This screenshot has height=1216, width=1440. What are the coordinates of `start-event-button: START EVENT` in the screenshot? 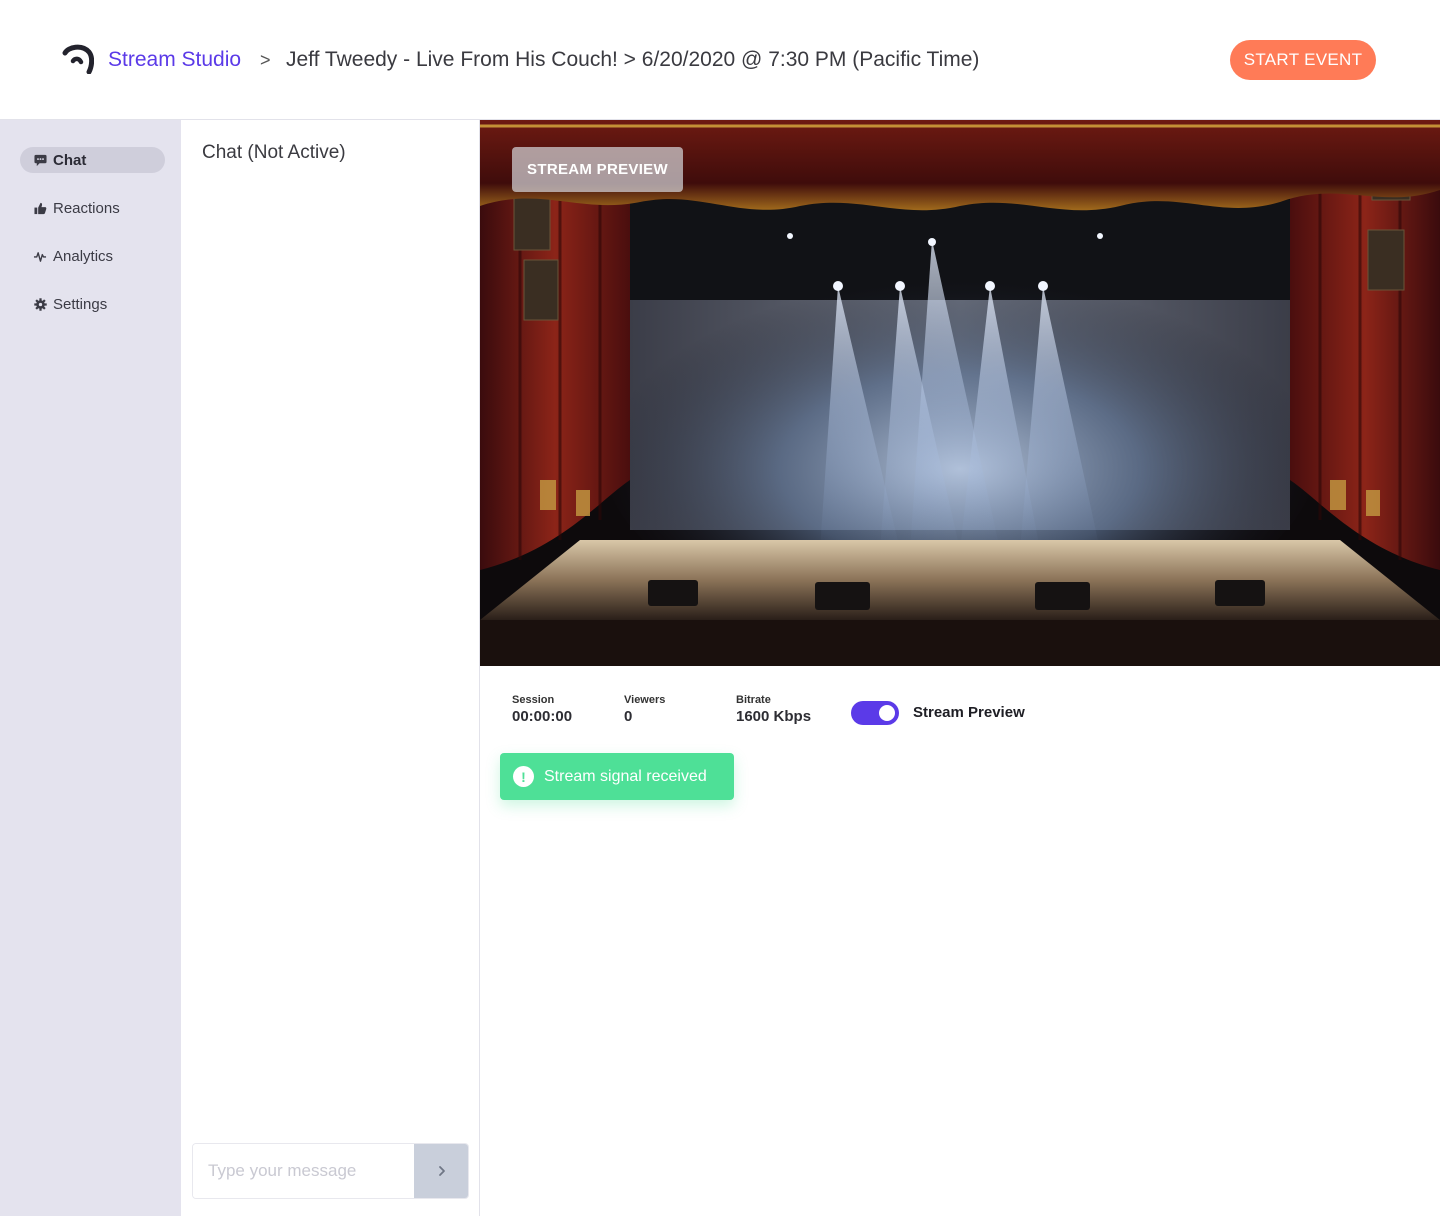 It's located at (1303, 60).